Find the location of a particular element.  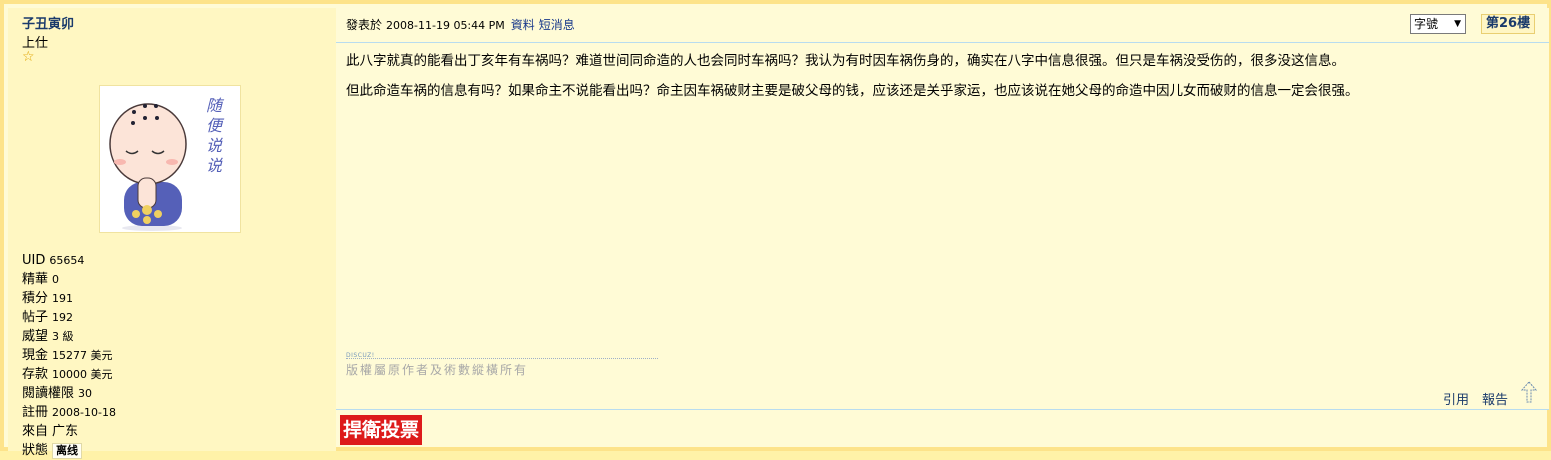

stat-registered: 註冊 2008-10-18 is located at coordinates (69, 412).